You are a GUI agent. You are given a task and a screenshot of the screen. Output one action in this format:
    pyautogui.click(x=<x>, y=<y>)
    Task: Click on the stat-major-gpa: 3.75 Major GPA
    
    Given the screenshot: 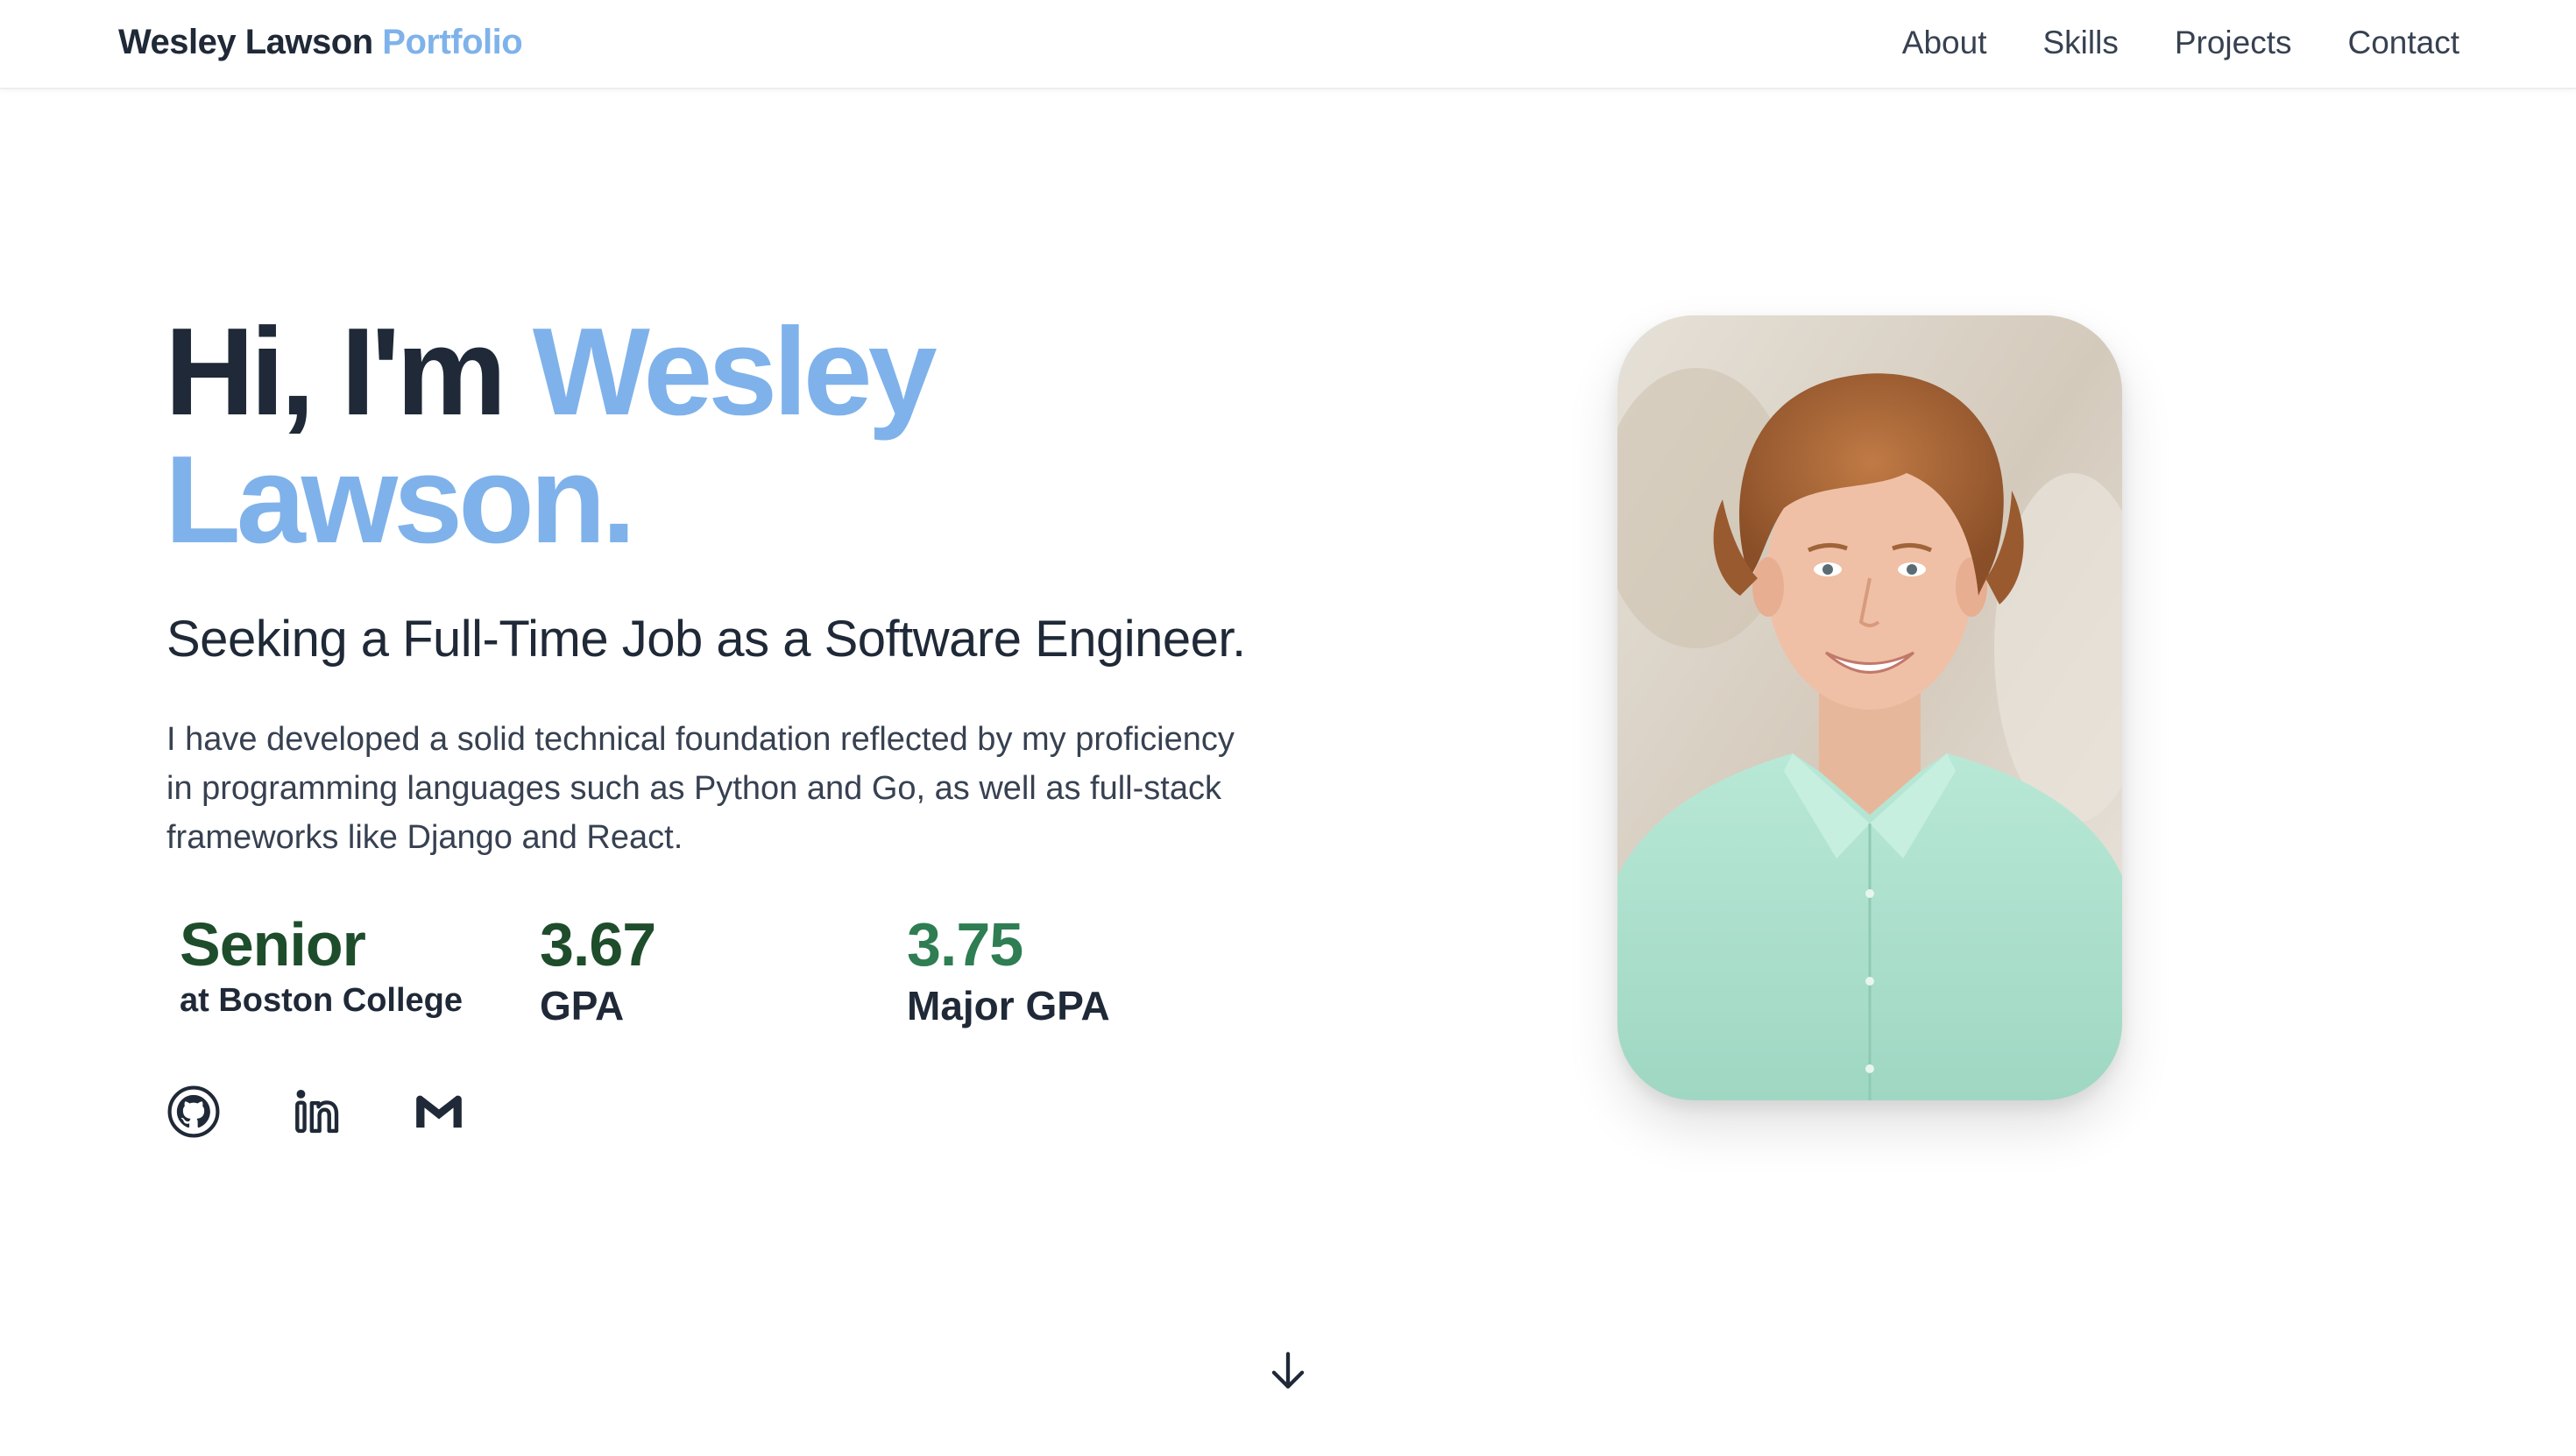 What is the action you would take?
    pyautogui.click(x=1008, y=969)
    